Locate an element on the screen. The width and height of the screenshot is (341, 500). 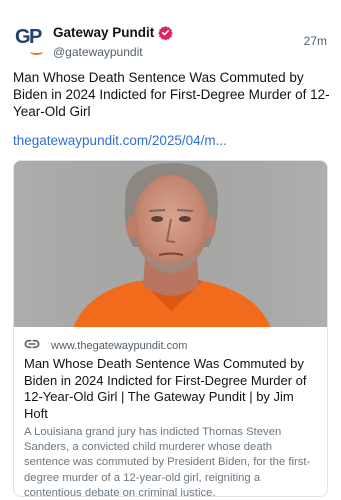
verified-badge-icon is located at coordinates (166, 33).